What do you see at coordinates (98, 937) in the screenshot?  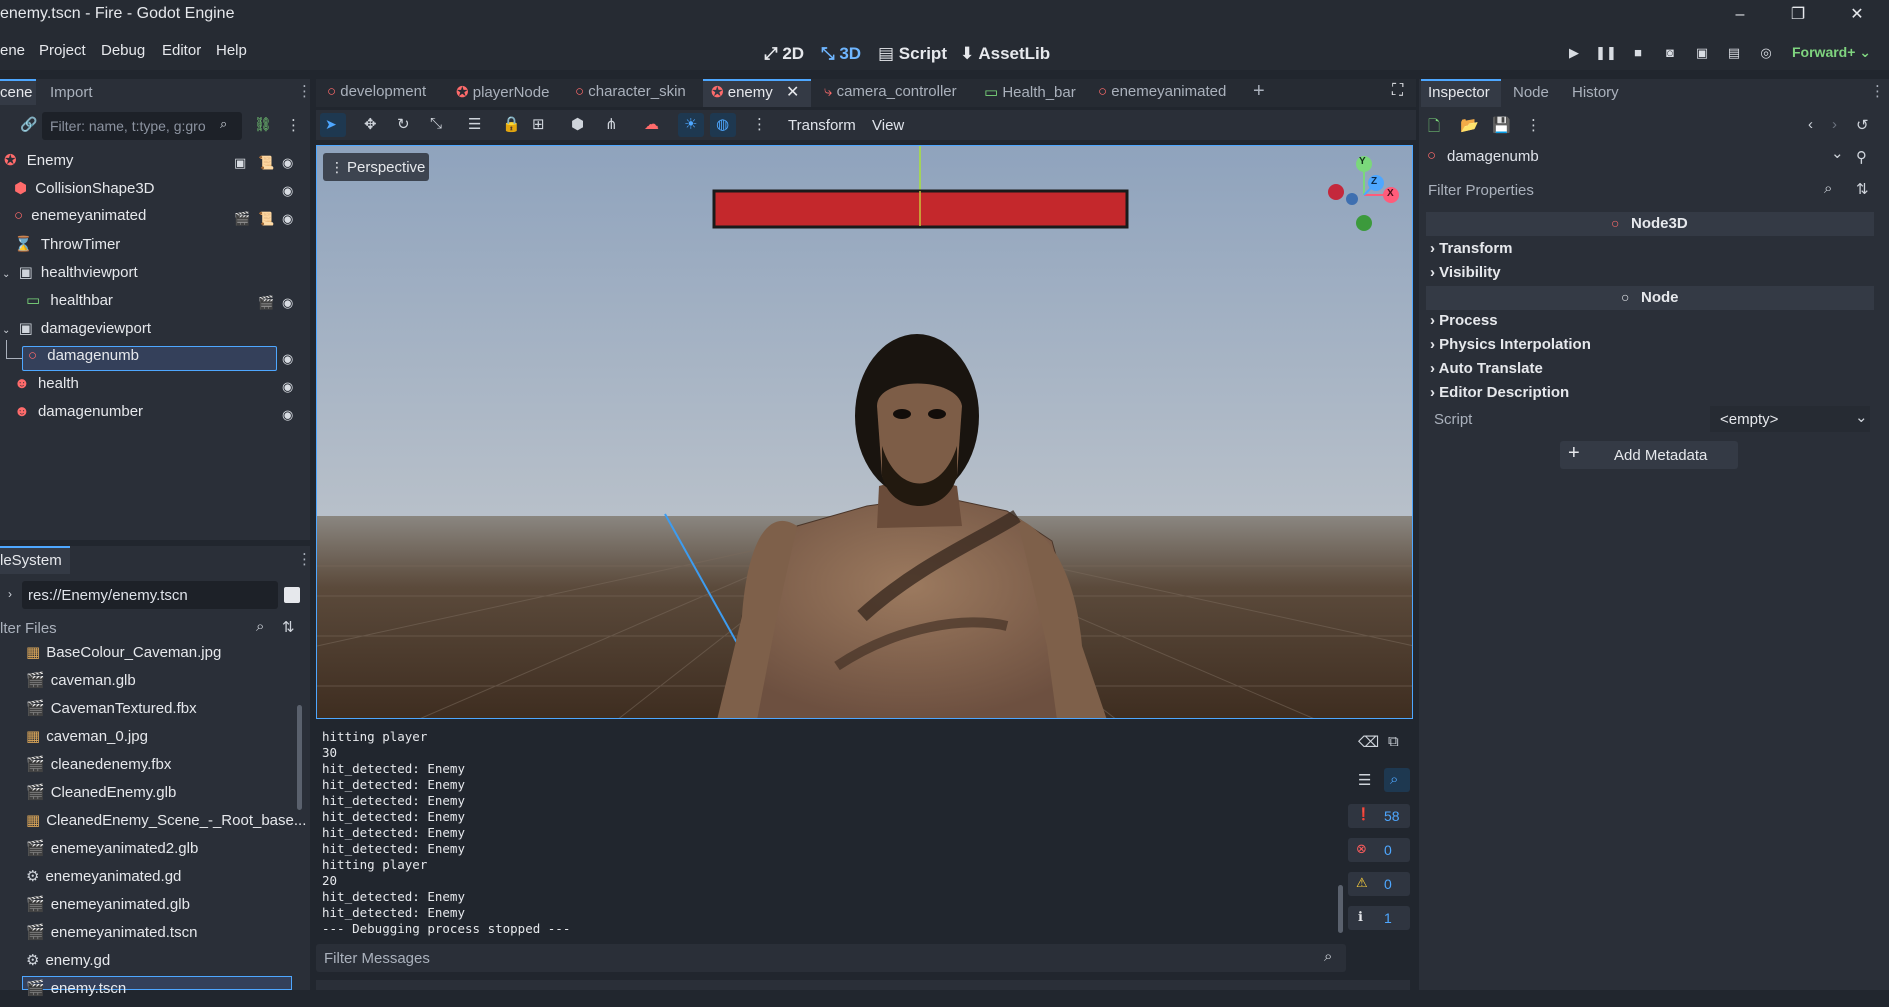 I see `file-item: 🎬 enemeyanimated.tscn` at bounding box center [98, 937].